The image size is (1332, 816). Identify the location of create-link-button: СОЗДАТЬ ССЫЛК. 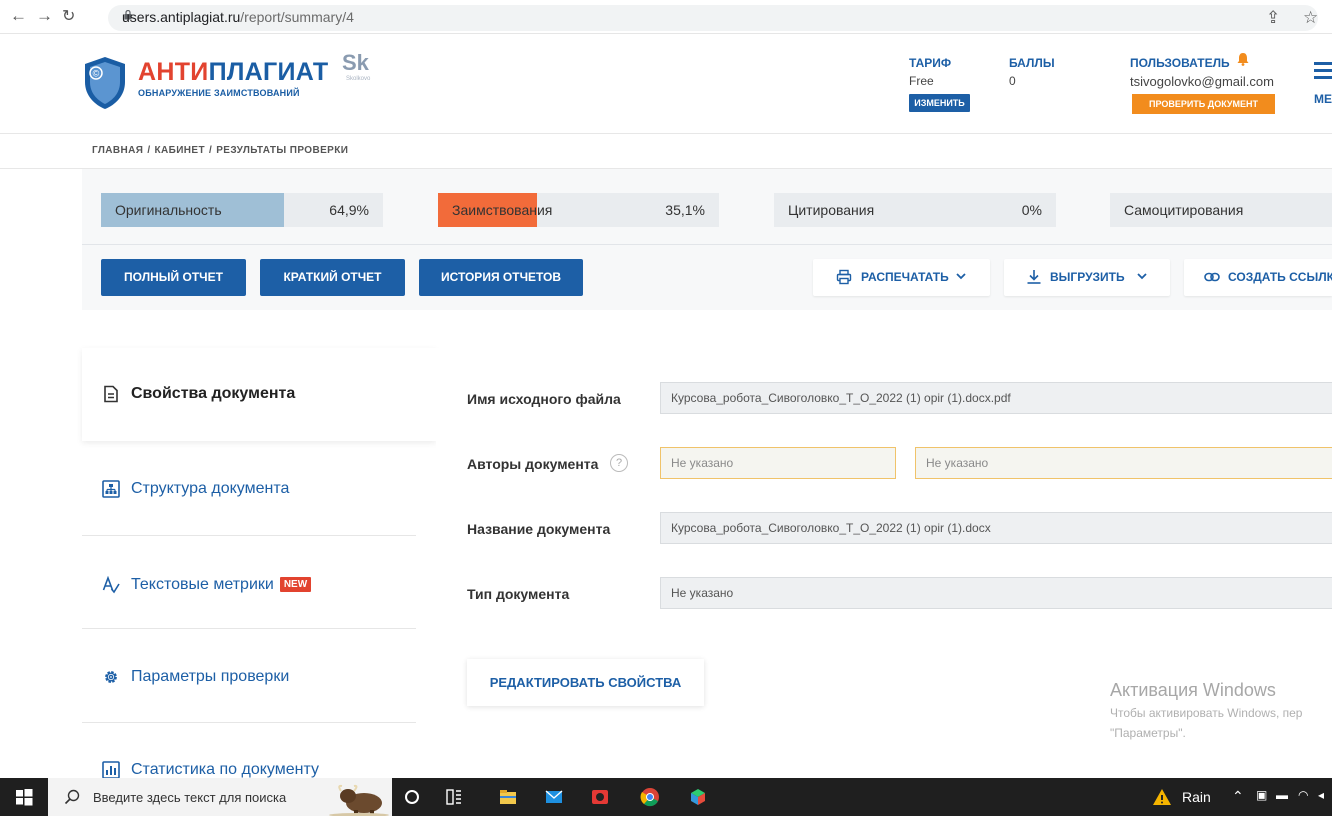
(1258, 277).